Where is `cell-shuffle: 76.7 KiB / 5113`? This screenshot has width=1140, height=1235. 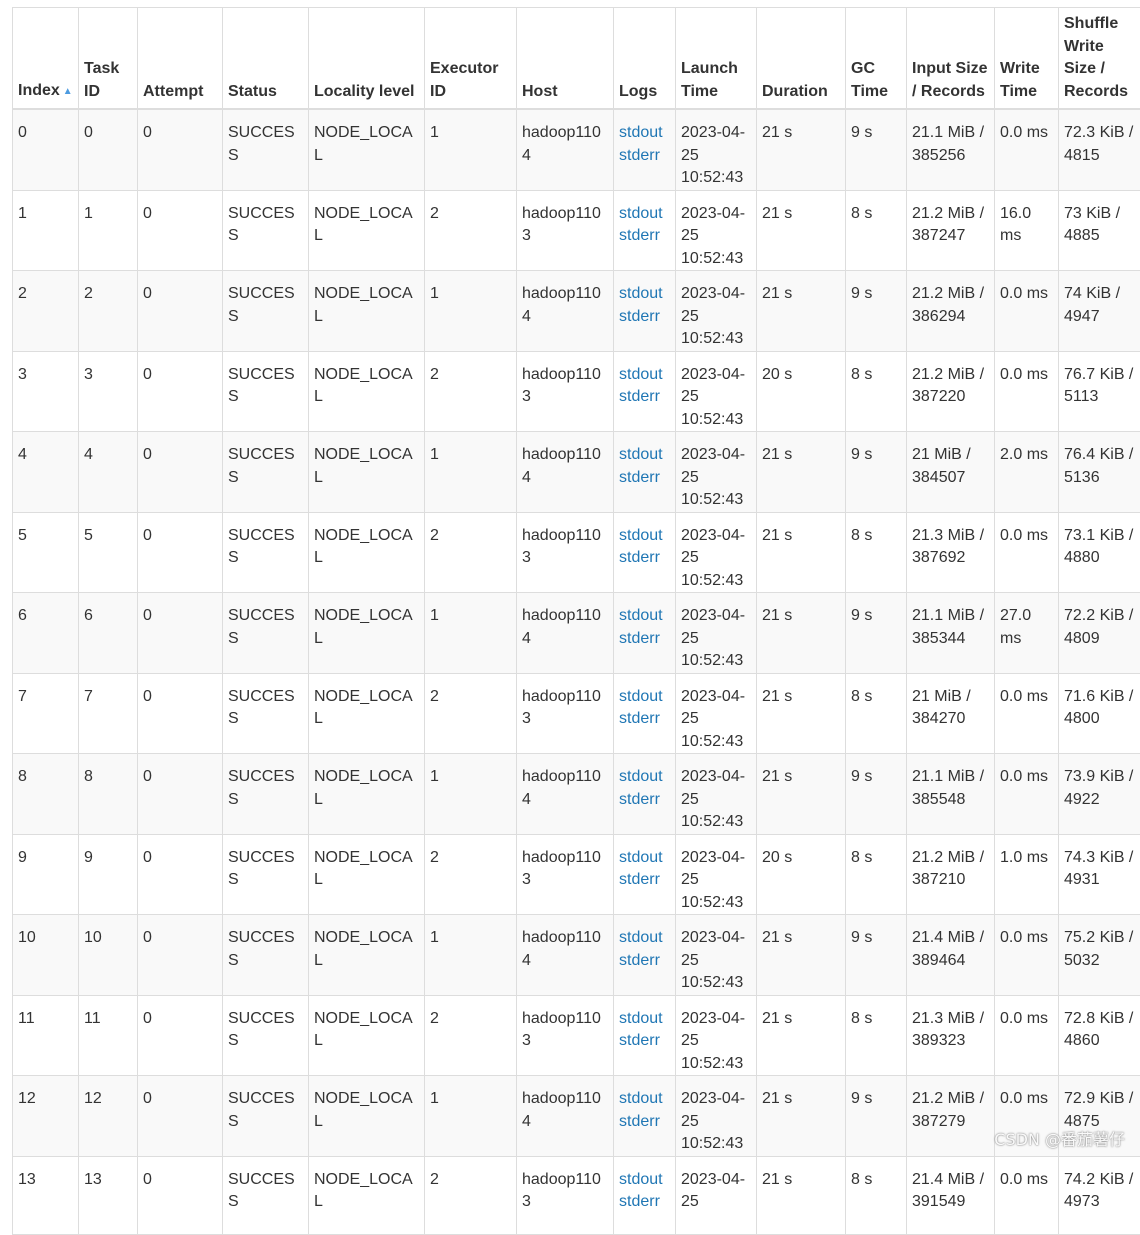 cell-shuffle: 76.7 KiB / 5113 is located at coordinates (1099, 391).